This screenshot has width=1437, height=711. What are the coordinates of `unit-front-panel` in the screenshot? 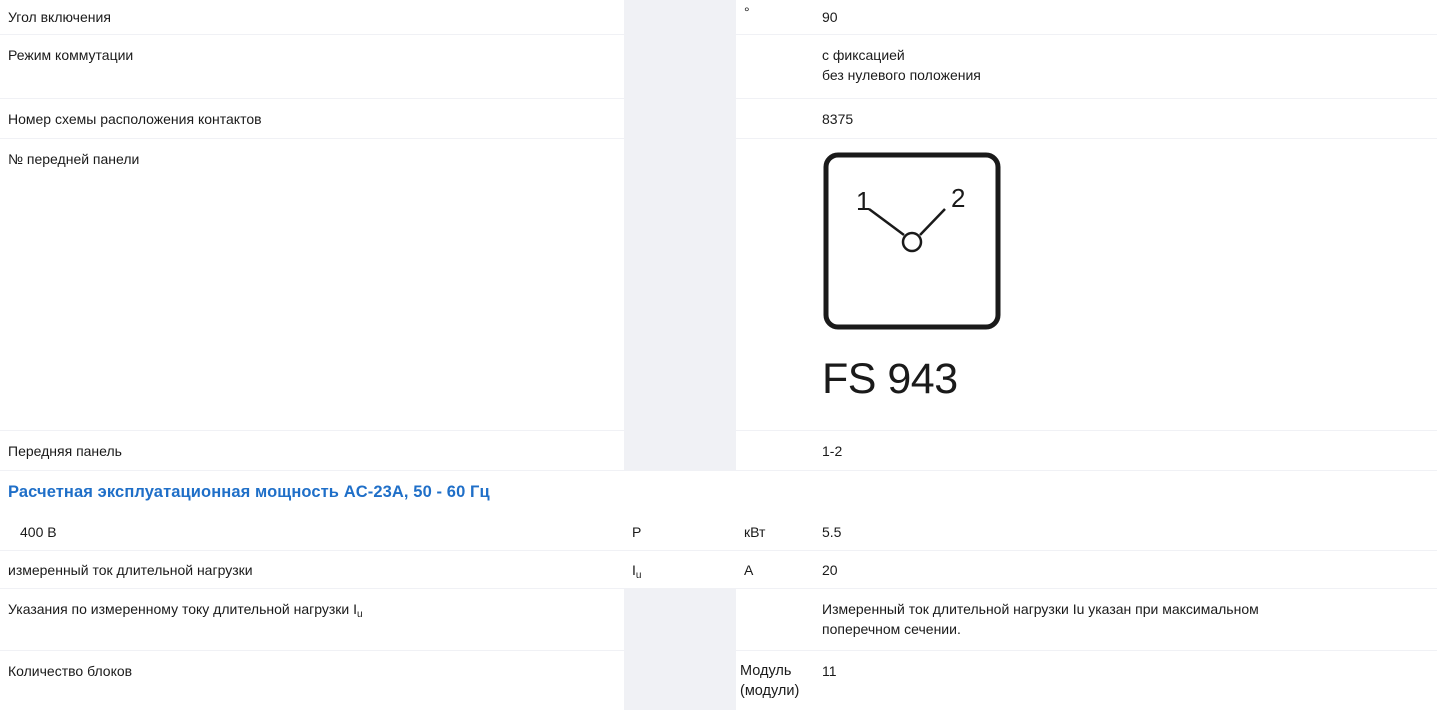 It's located at (775, 450).